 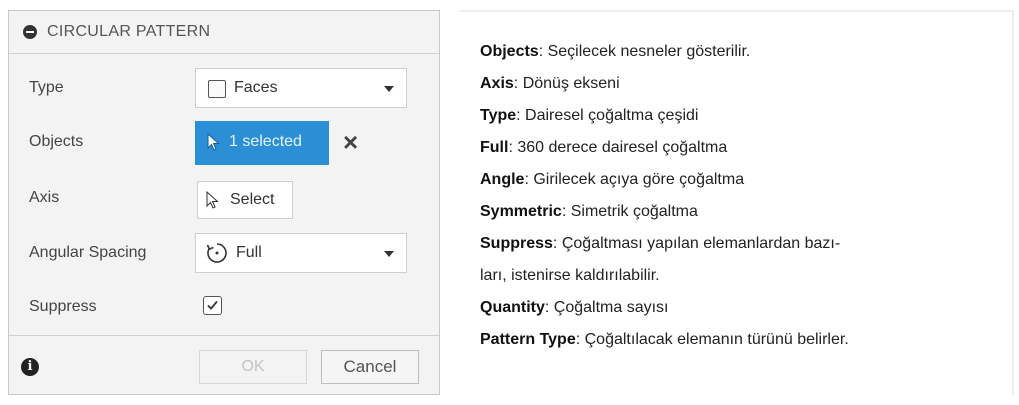 I want to click on suppress-checkbox, so click(x=212, y=305).